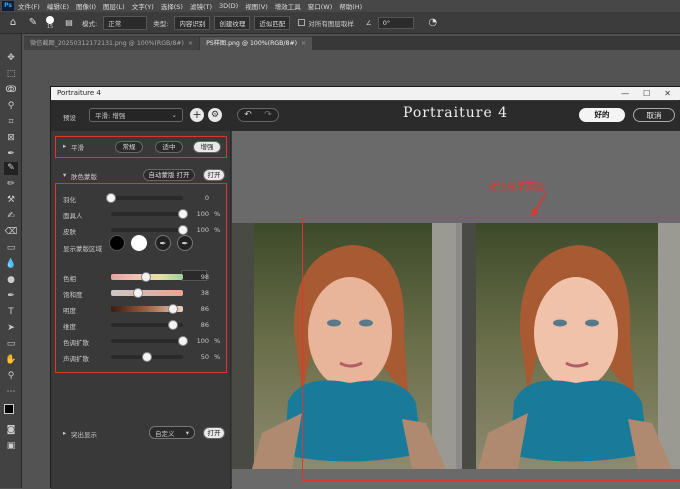 This screenshot has width=680, height=489. What do you see at coordinates (90, 23) in the screenshot?
I see `mode-label: 模式:` at bounding box center [90, 23].